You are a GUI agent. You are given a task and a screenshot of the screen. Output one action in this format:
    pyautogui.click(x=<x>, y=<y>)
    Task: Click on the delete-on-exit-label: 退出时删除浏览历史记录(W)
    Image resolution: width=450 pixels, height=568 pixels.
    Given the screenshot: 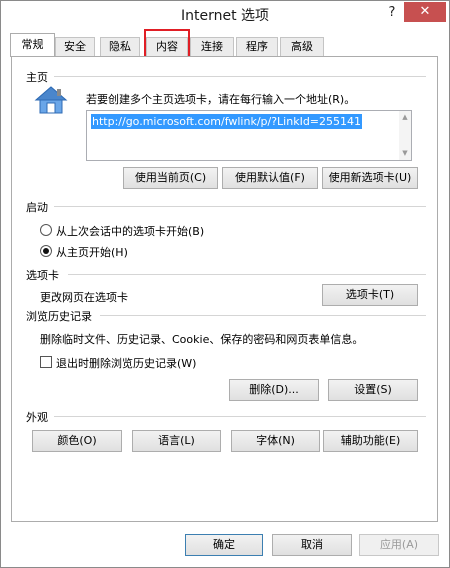 What is the action you would take?
    pyautogui.click(x=126, y=363)
    